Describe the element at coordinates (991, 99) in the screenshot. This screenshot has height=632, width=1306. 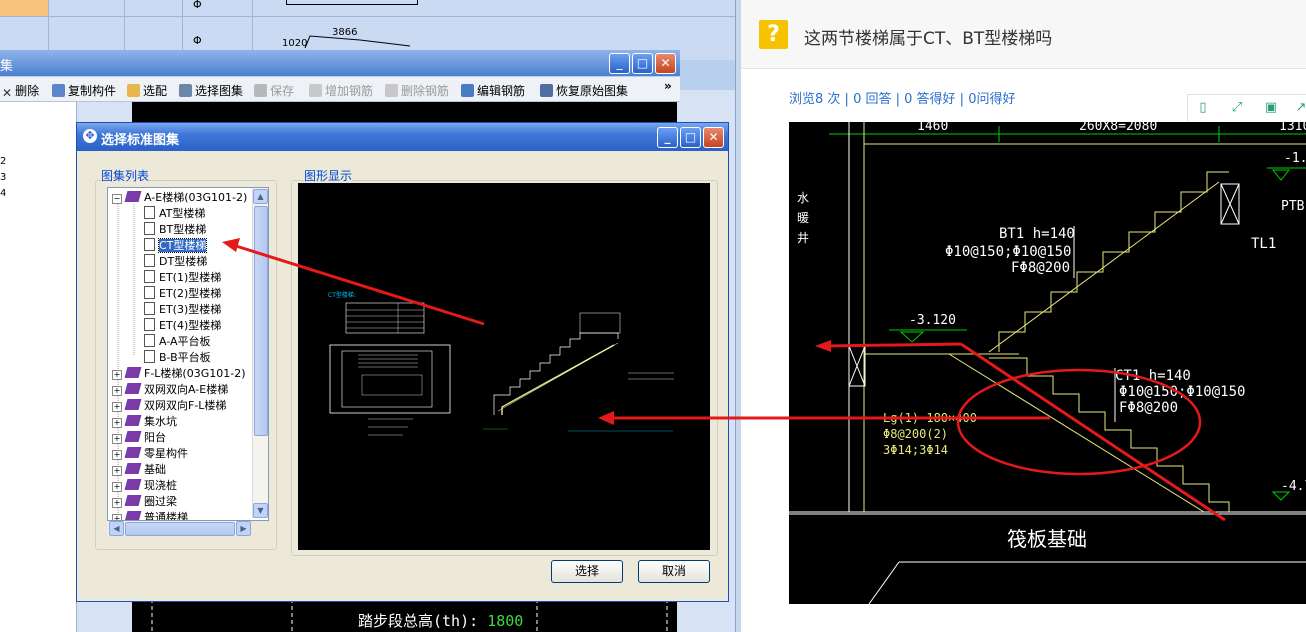
I see `good-questions-count: 0问得好` at that location.